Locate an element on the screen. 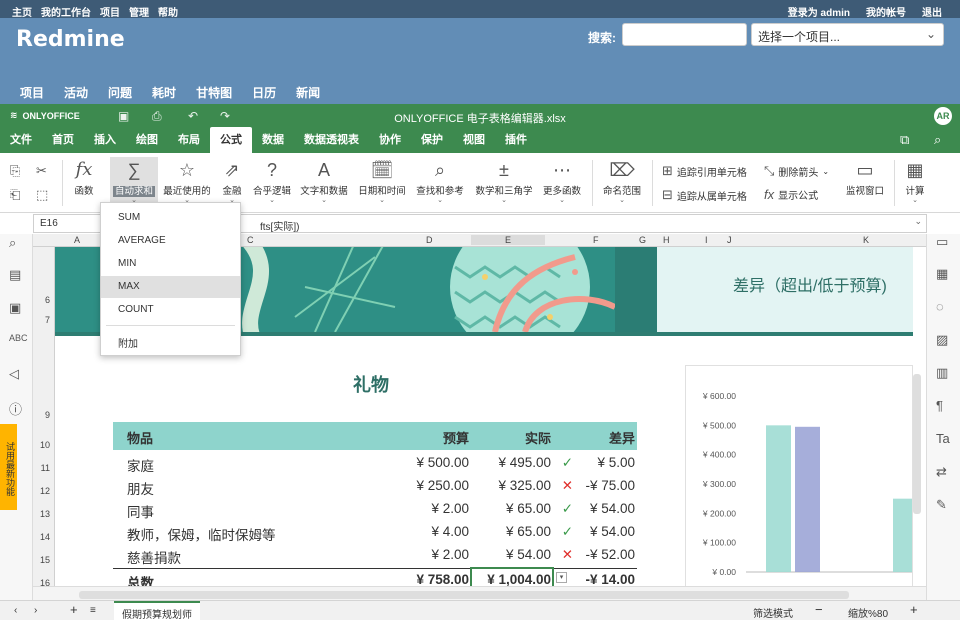  cell-budget: ¥ 2.00 is located at coordinates (450, 554).